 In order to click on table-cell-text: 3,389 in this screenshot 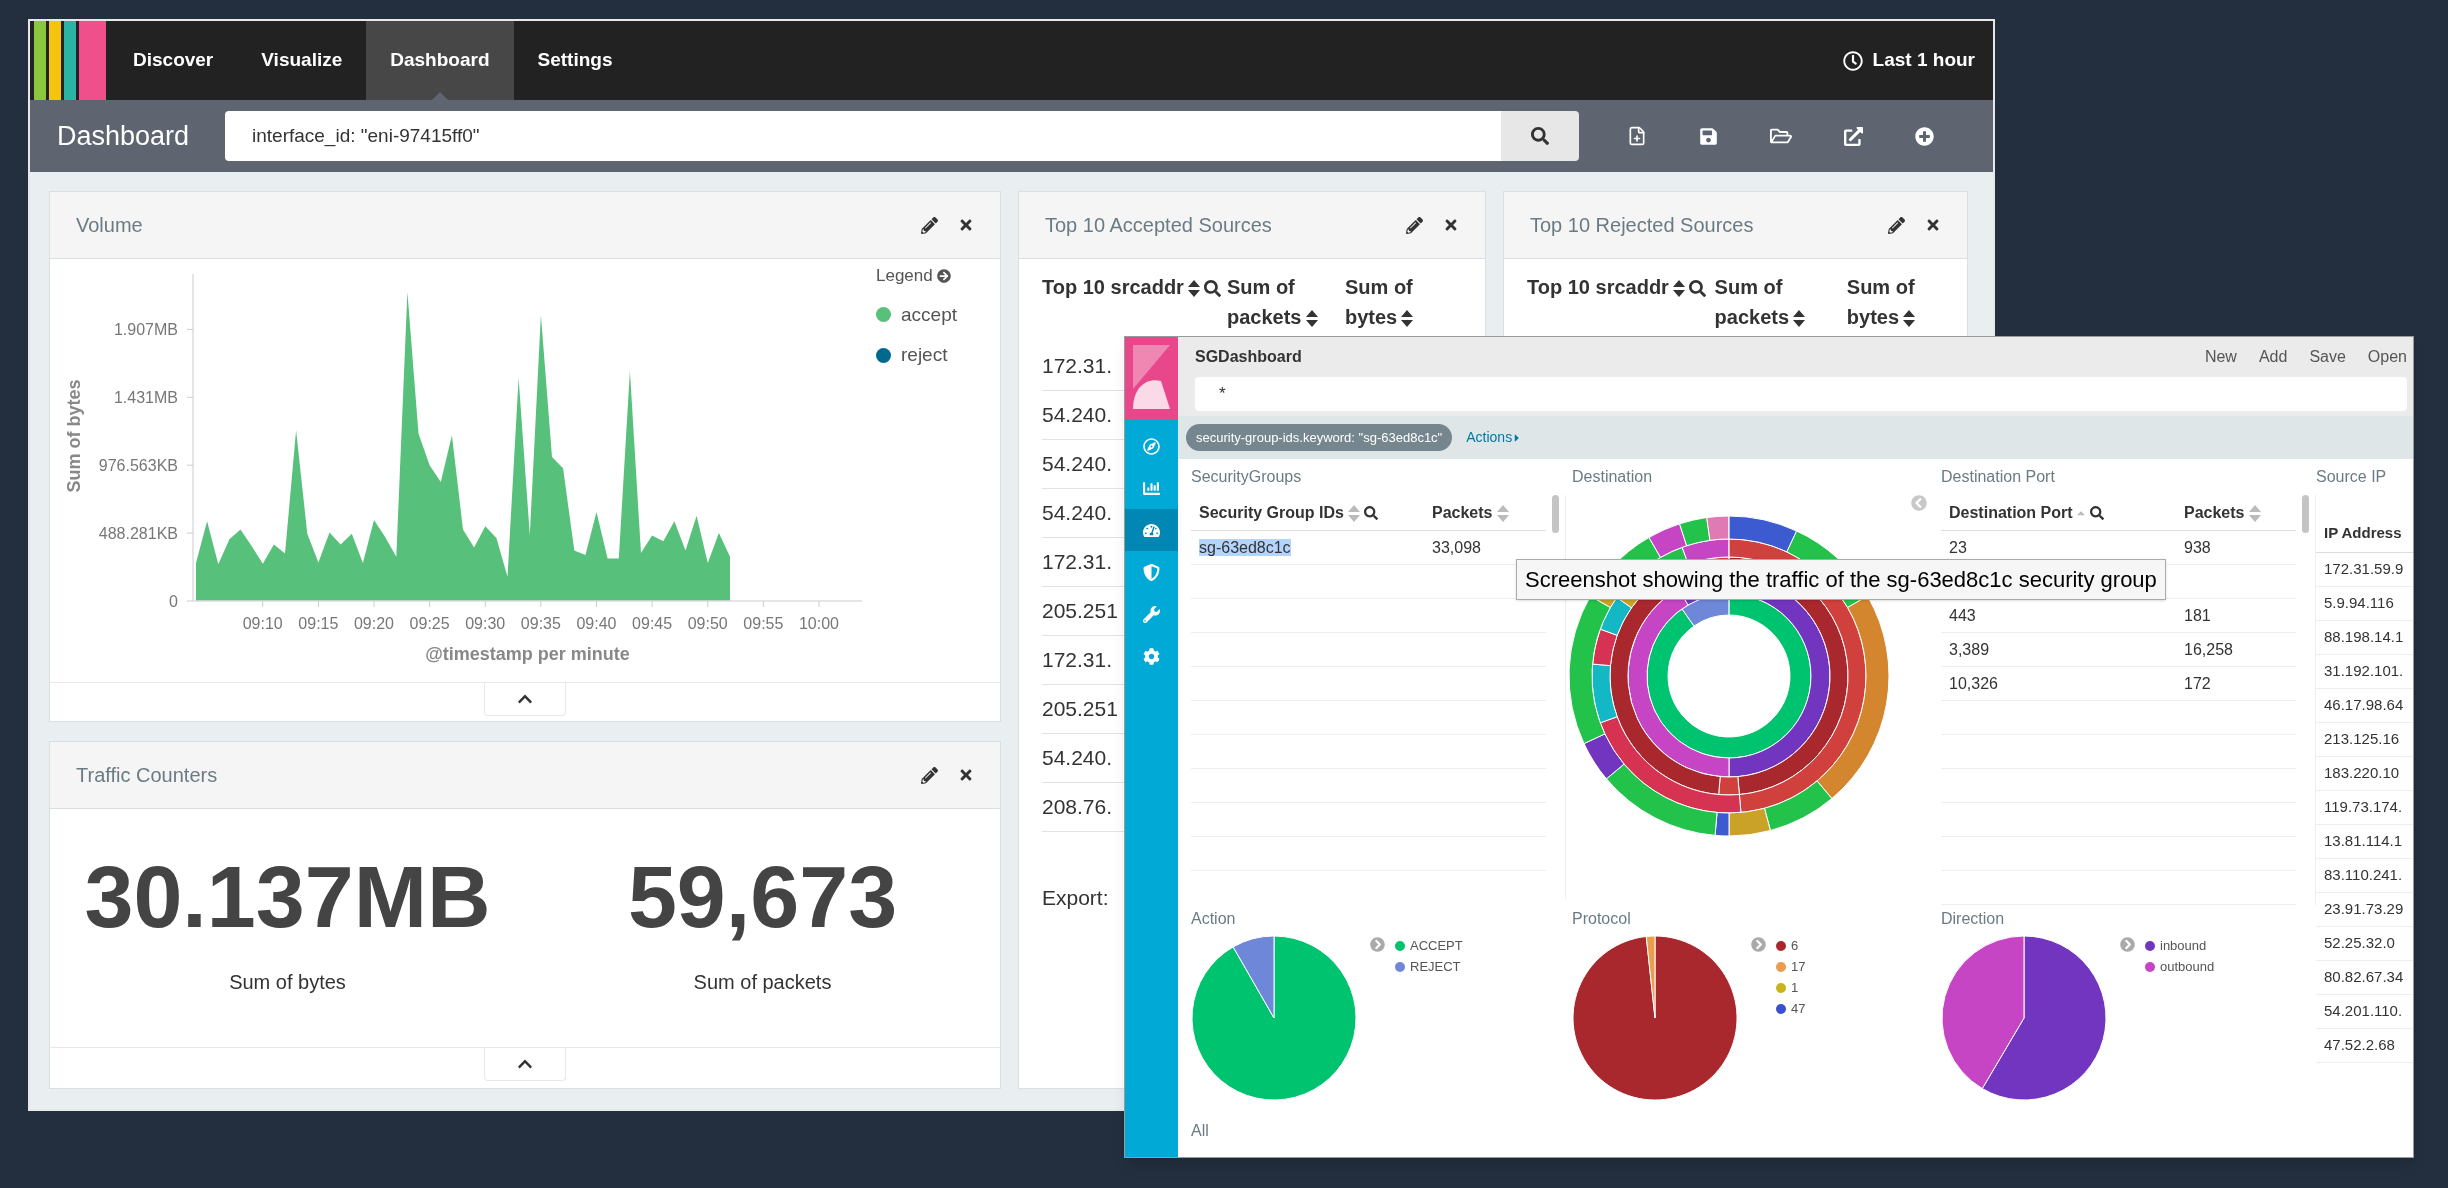, I will do `click(1970, 649)`.